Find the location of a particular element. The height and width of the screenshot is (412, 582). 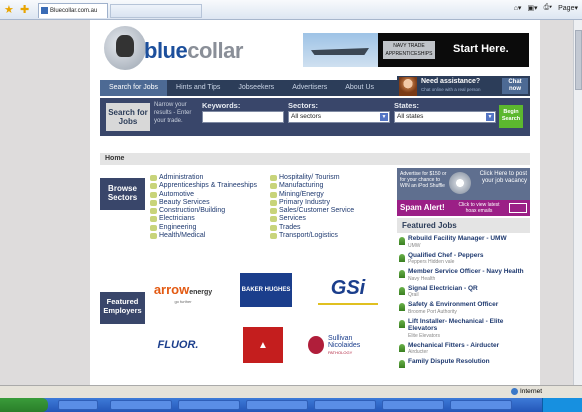

taskbar-quicklaunch is located at coordinates (78, 405).